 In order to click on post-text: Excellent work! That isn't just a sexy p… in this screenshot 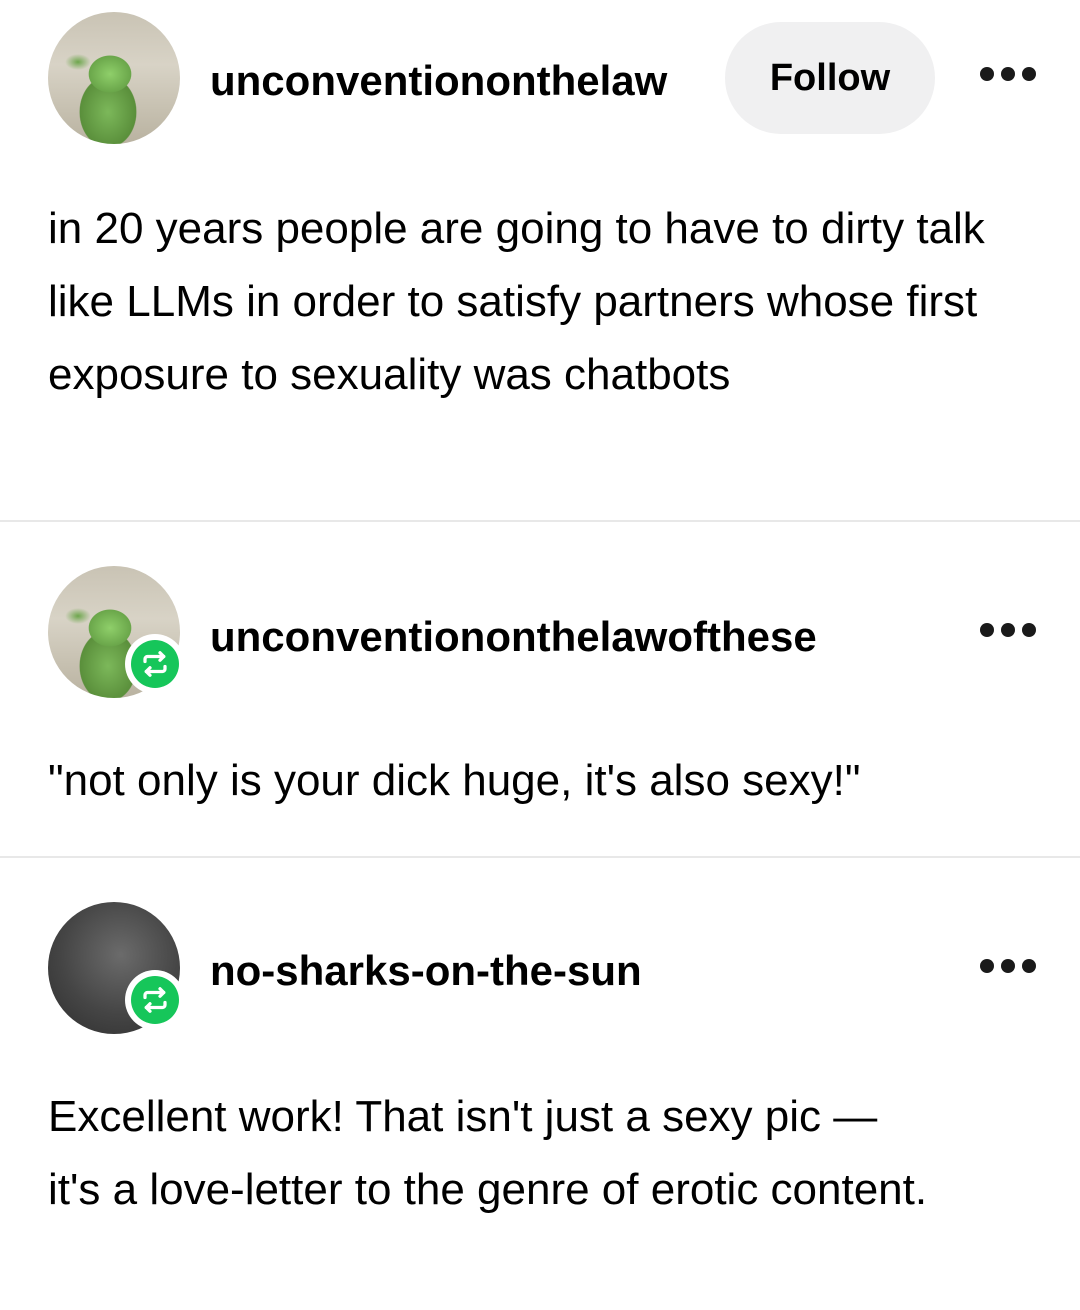, I will do `click(488, 1153)`.